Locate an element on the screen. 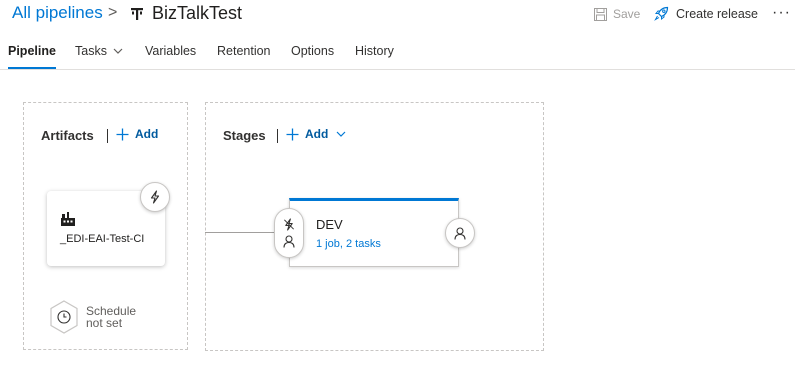  pre-deployment-conditions-button is located at coordinates (289, 233).